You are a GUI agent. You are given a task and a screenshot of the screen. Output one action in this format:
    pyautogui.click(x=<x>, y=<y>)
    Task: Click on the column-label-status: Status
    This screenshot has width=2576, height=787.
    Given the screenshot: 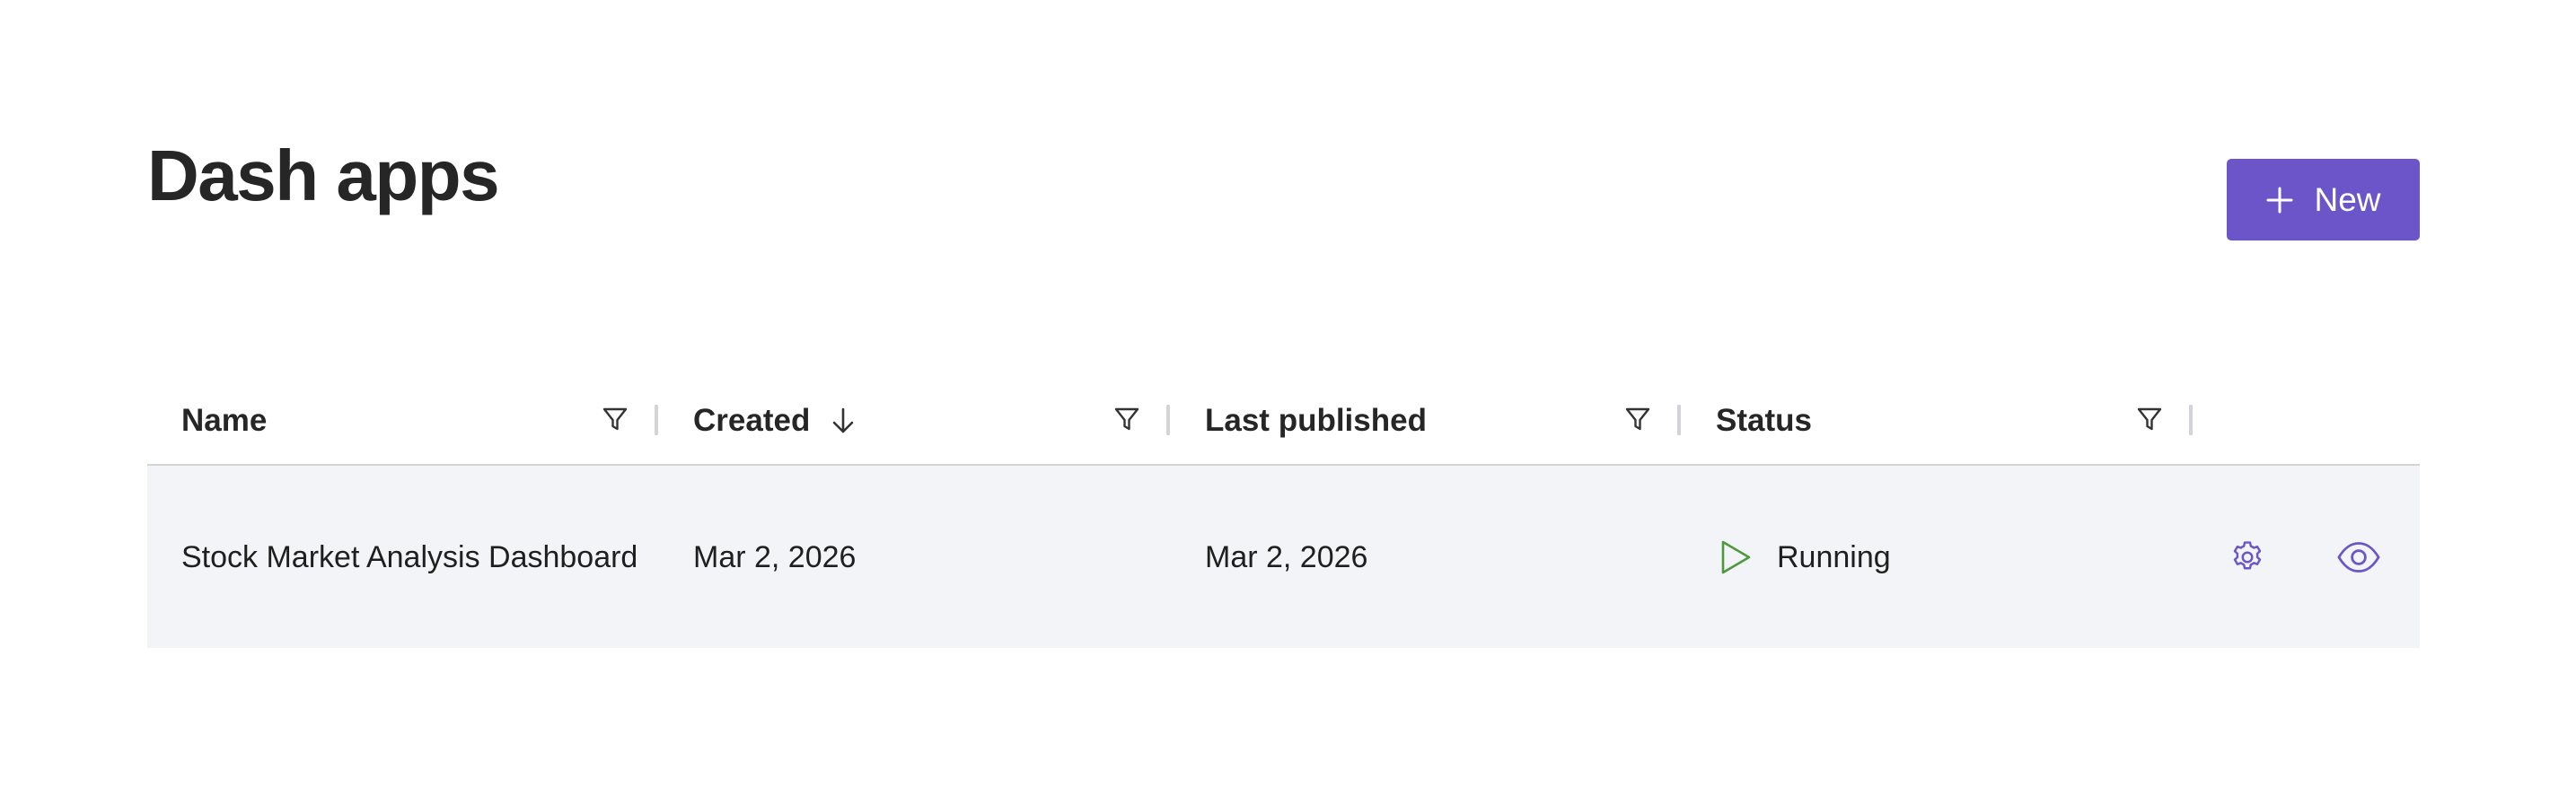 What is the action you would take?
    pyautogui.click(x=1764, y=420)
    